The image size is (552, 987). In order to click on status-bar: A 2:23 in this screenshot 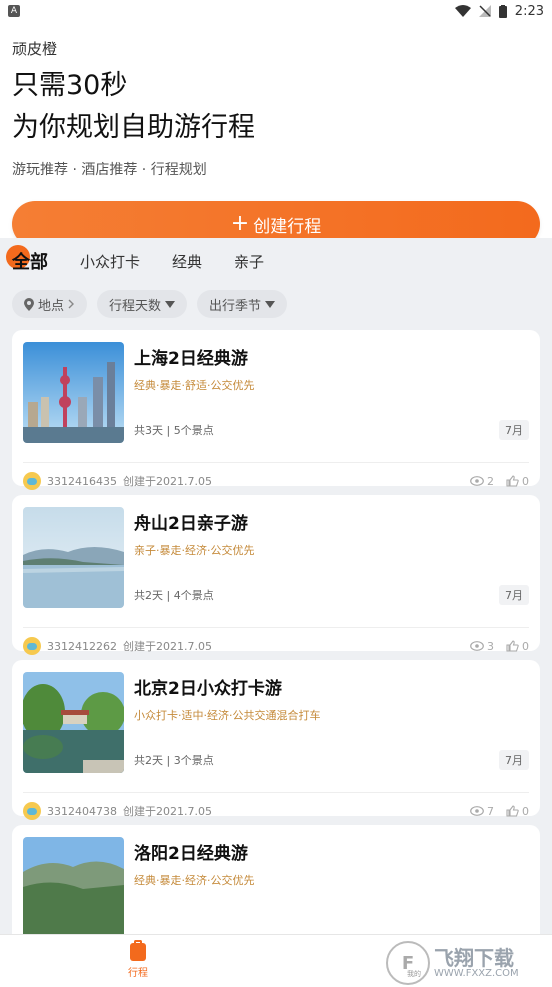, I will do `click(276, 11)`.